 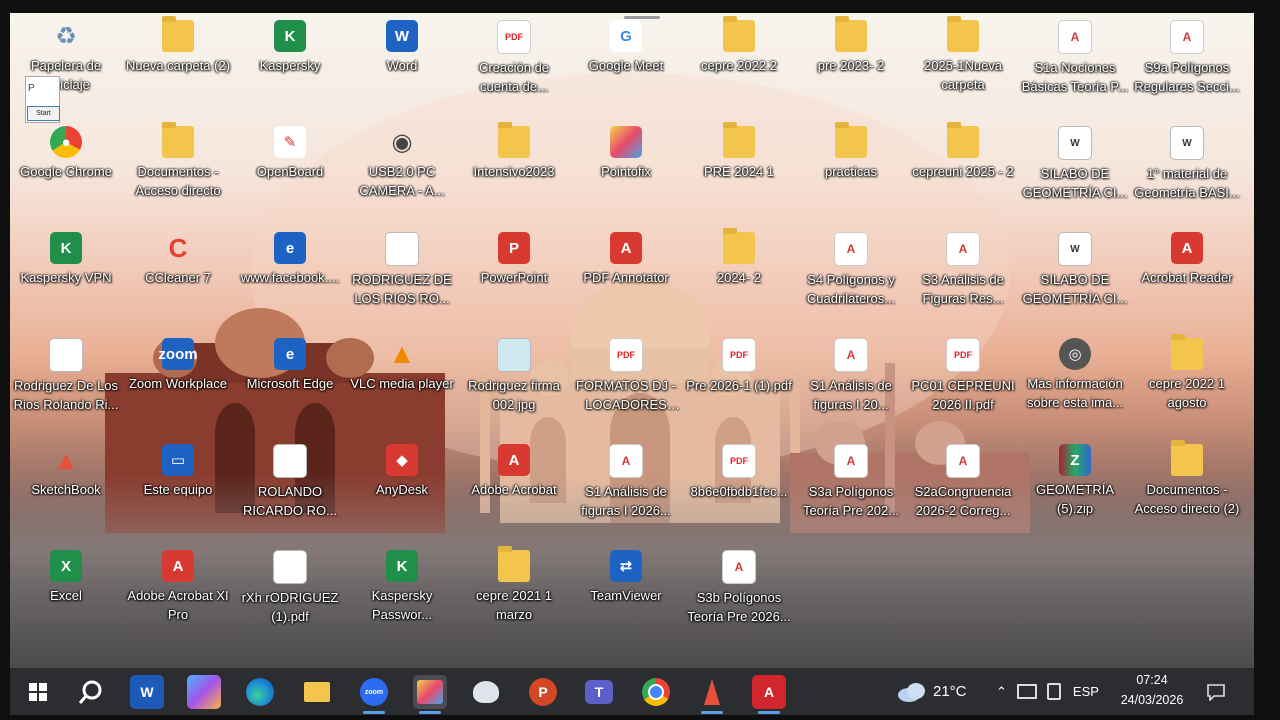 What do you see at coordinates (932, 691) in the screenshot?
I see `weather-widget: 21°C` at bounding box center [932, 691].